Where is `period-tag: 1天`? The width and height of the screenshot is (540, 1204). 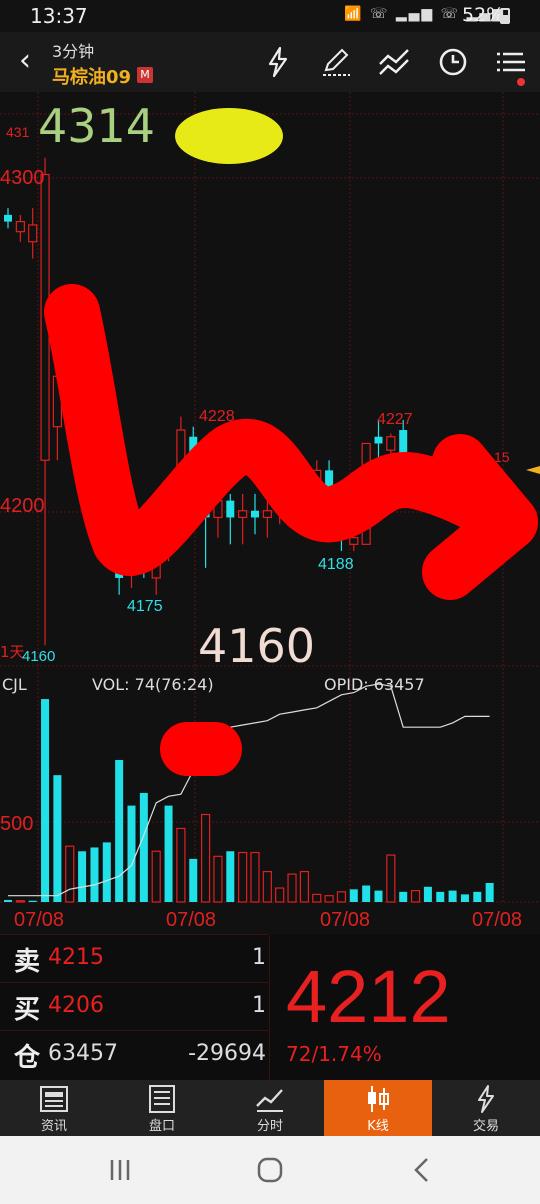 period-tag: 1天 is located at coordinates (12, 652).